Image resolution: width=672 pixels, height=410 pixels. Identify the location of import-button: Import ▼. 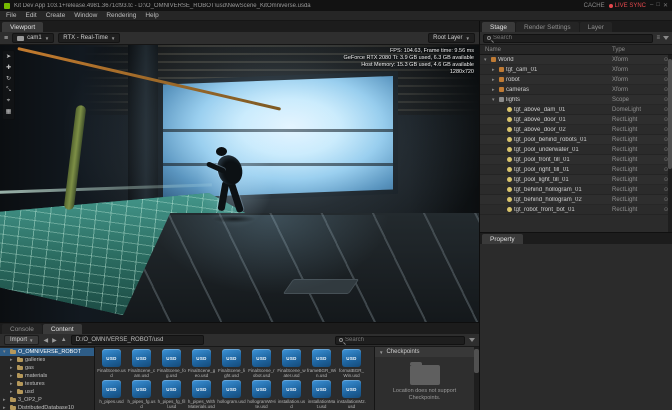
(22, 340).